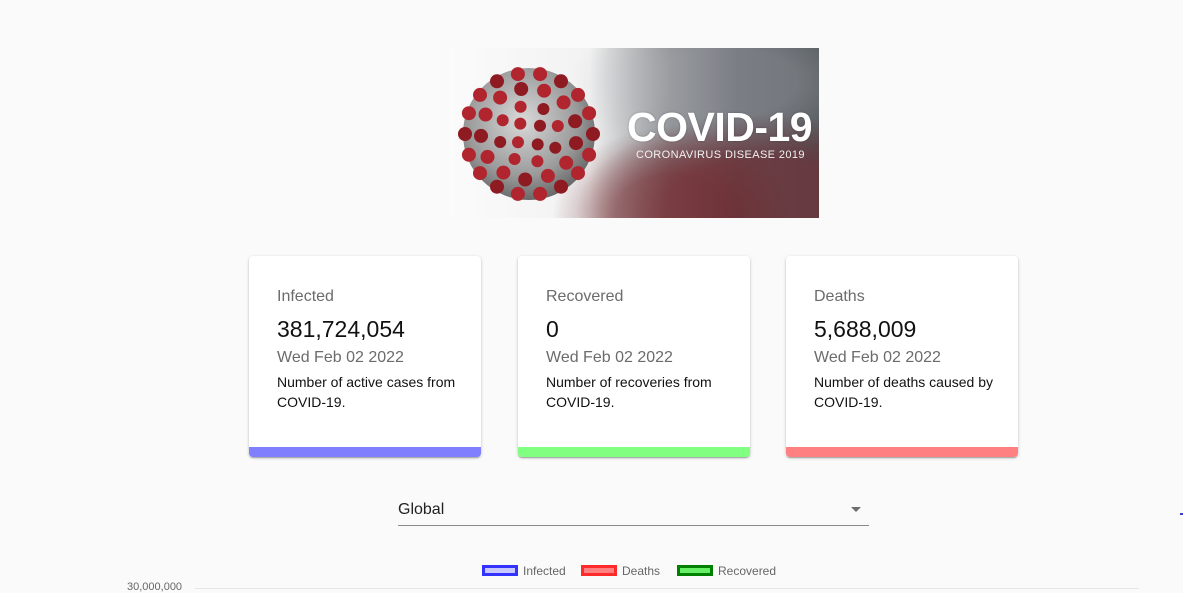 This screenshot has width=1183, height=593. What do you see at coordinates (633, 510) in the screenshot?
I see `country-select: Global` at bounding box center [633, 510].